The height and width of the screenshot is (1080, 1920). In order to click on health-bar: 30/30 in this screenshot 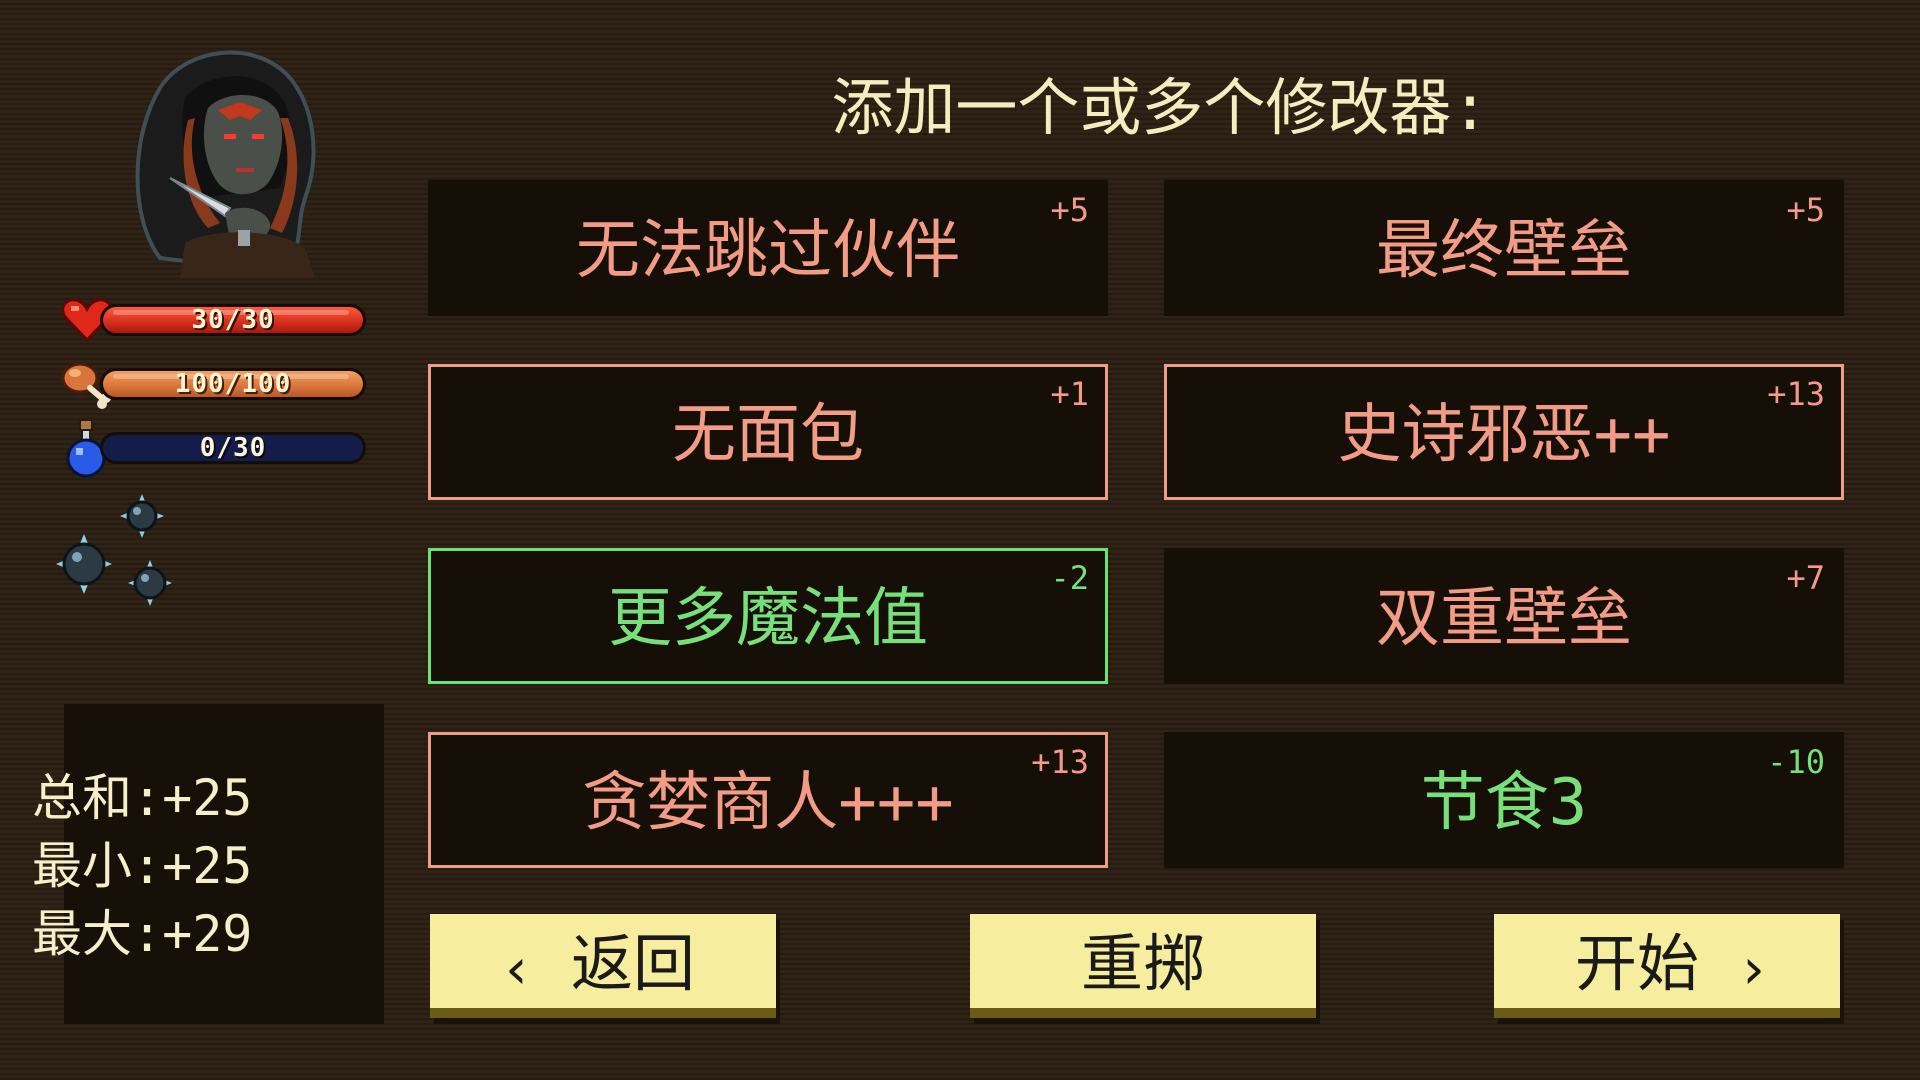, I will do `click(233, 320)`.